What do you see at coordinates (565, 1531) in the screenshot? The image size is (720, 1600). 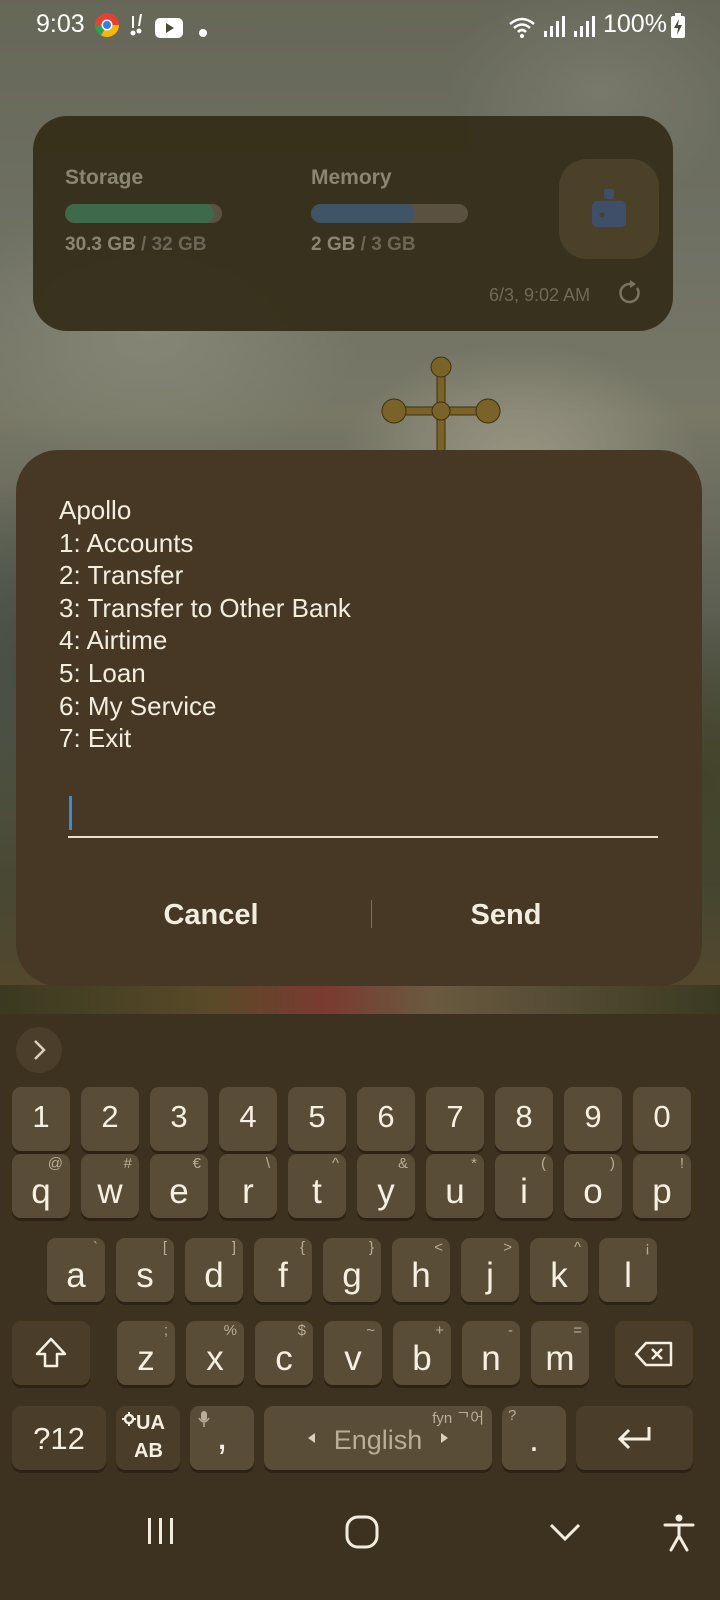 I see `hide-keyboard-icon` at bounding box center [565, 1531].